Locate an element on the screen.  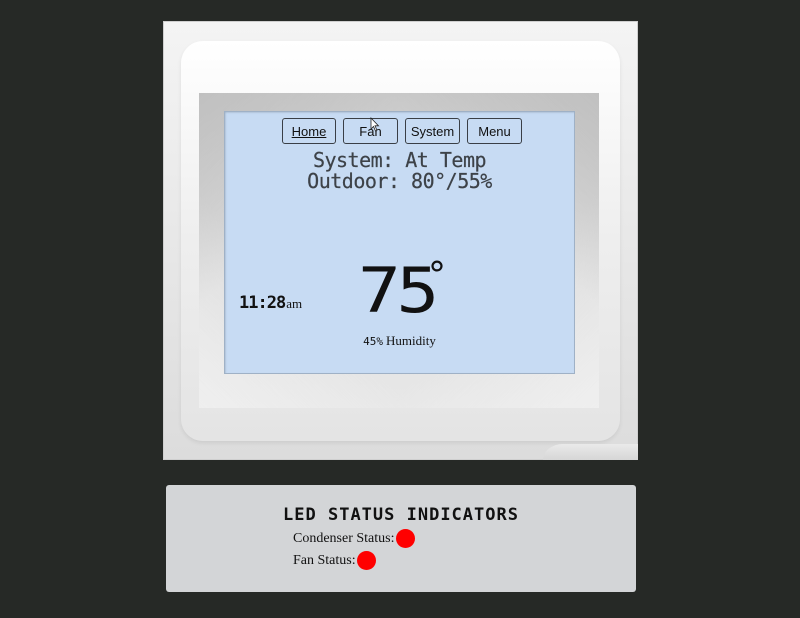
clock-ampm: am is located at coordinates (294, 303).